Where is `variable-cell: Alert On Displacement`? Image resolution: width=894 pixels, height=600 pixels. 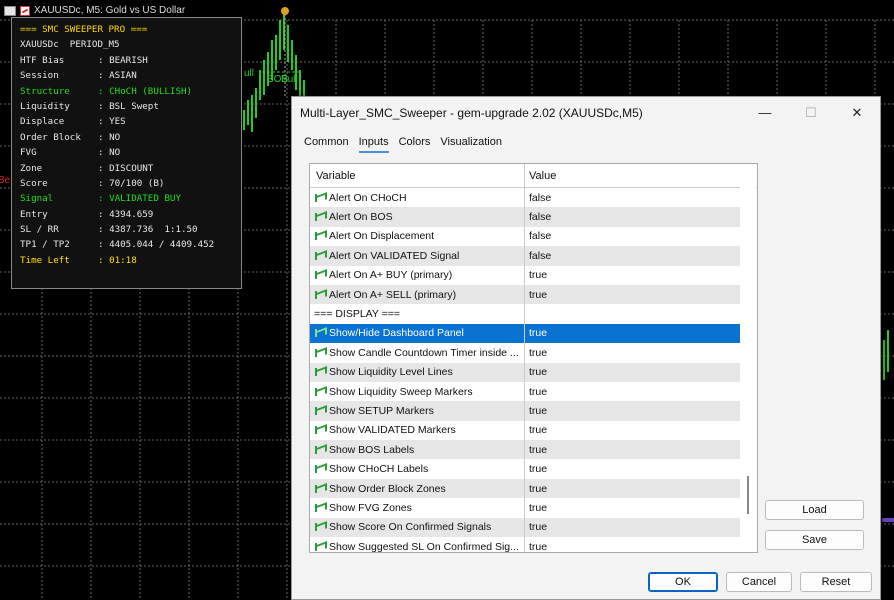
variable-cell: Alert On Displacement is located at coordinates (417, 236).